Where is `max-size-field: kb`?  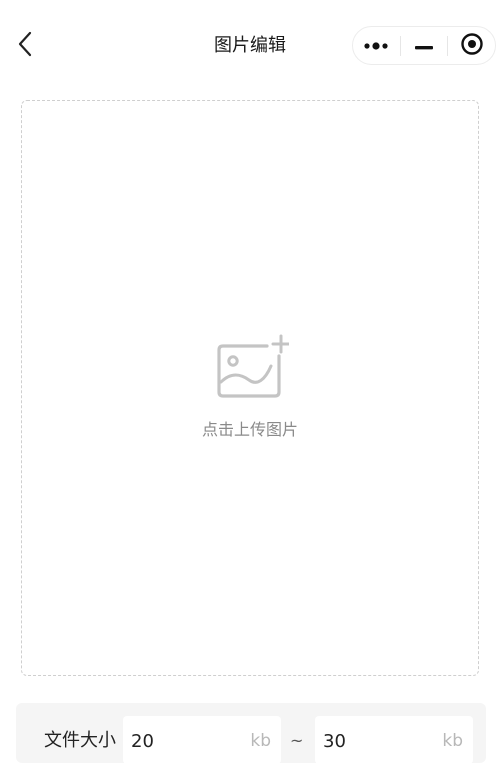
max-size-field: kb is located at coordinates (394, 740).